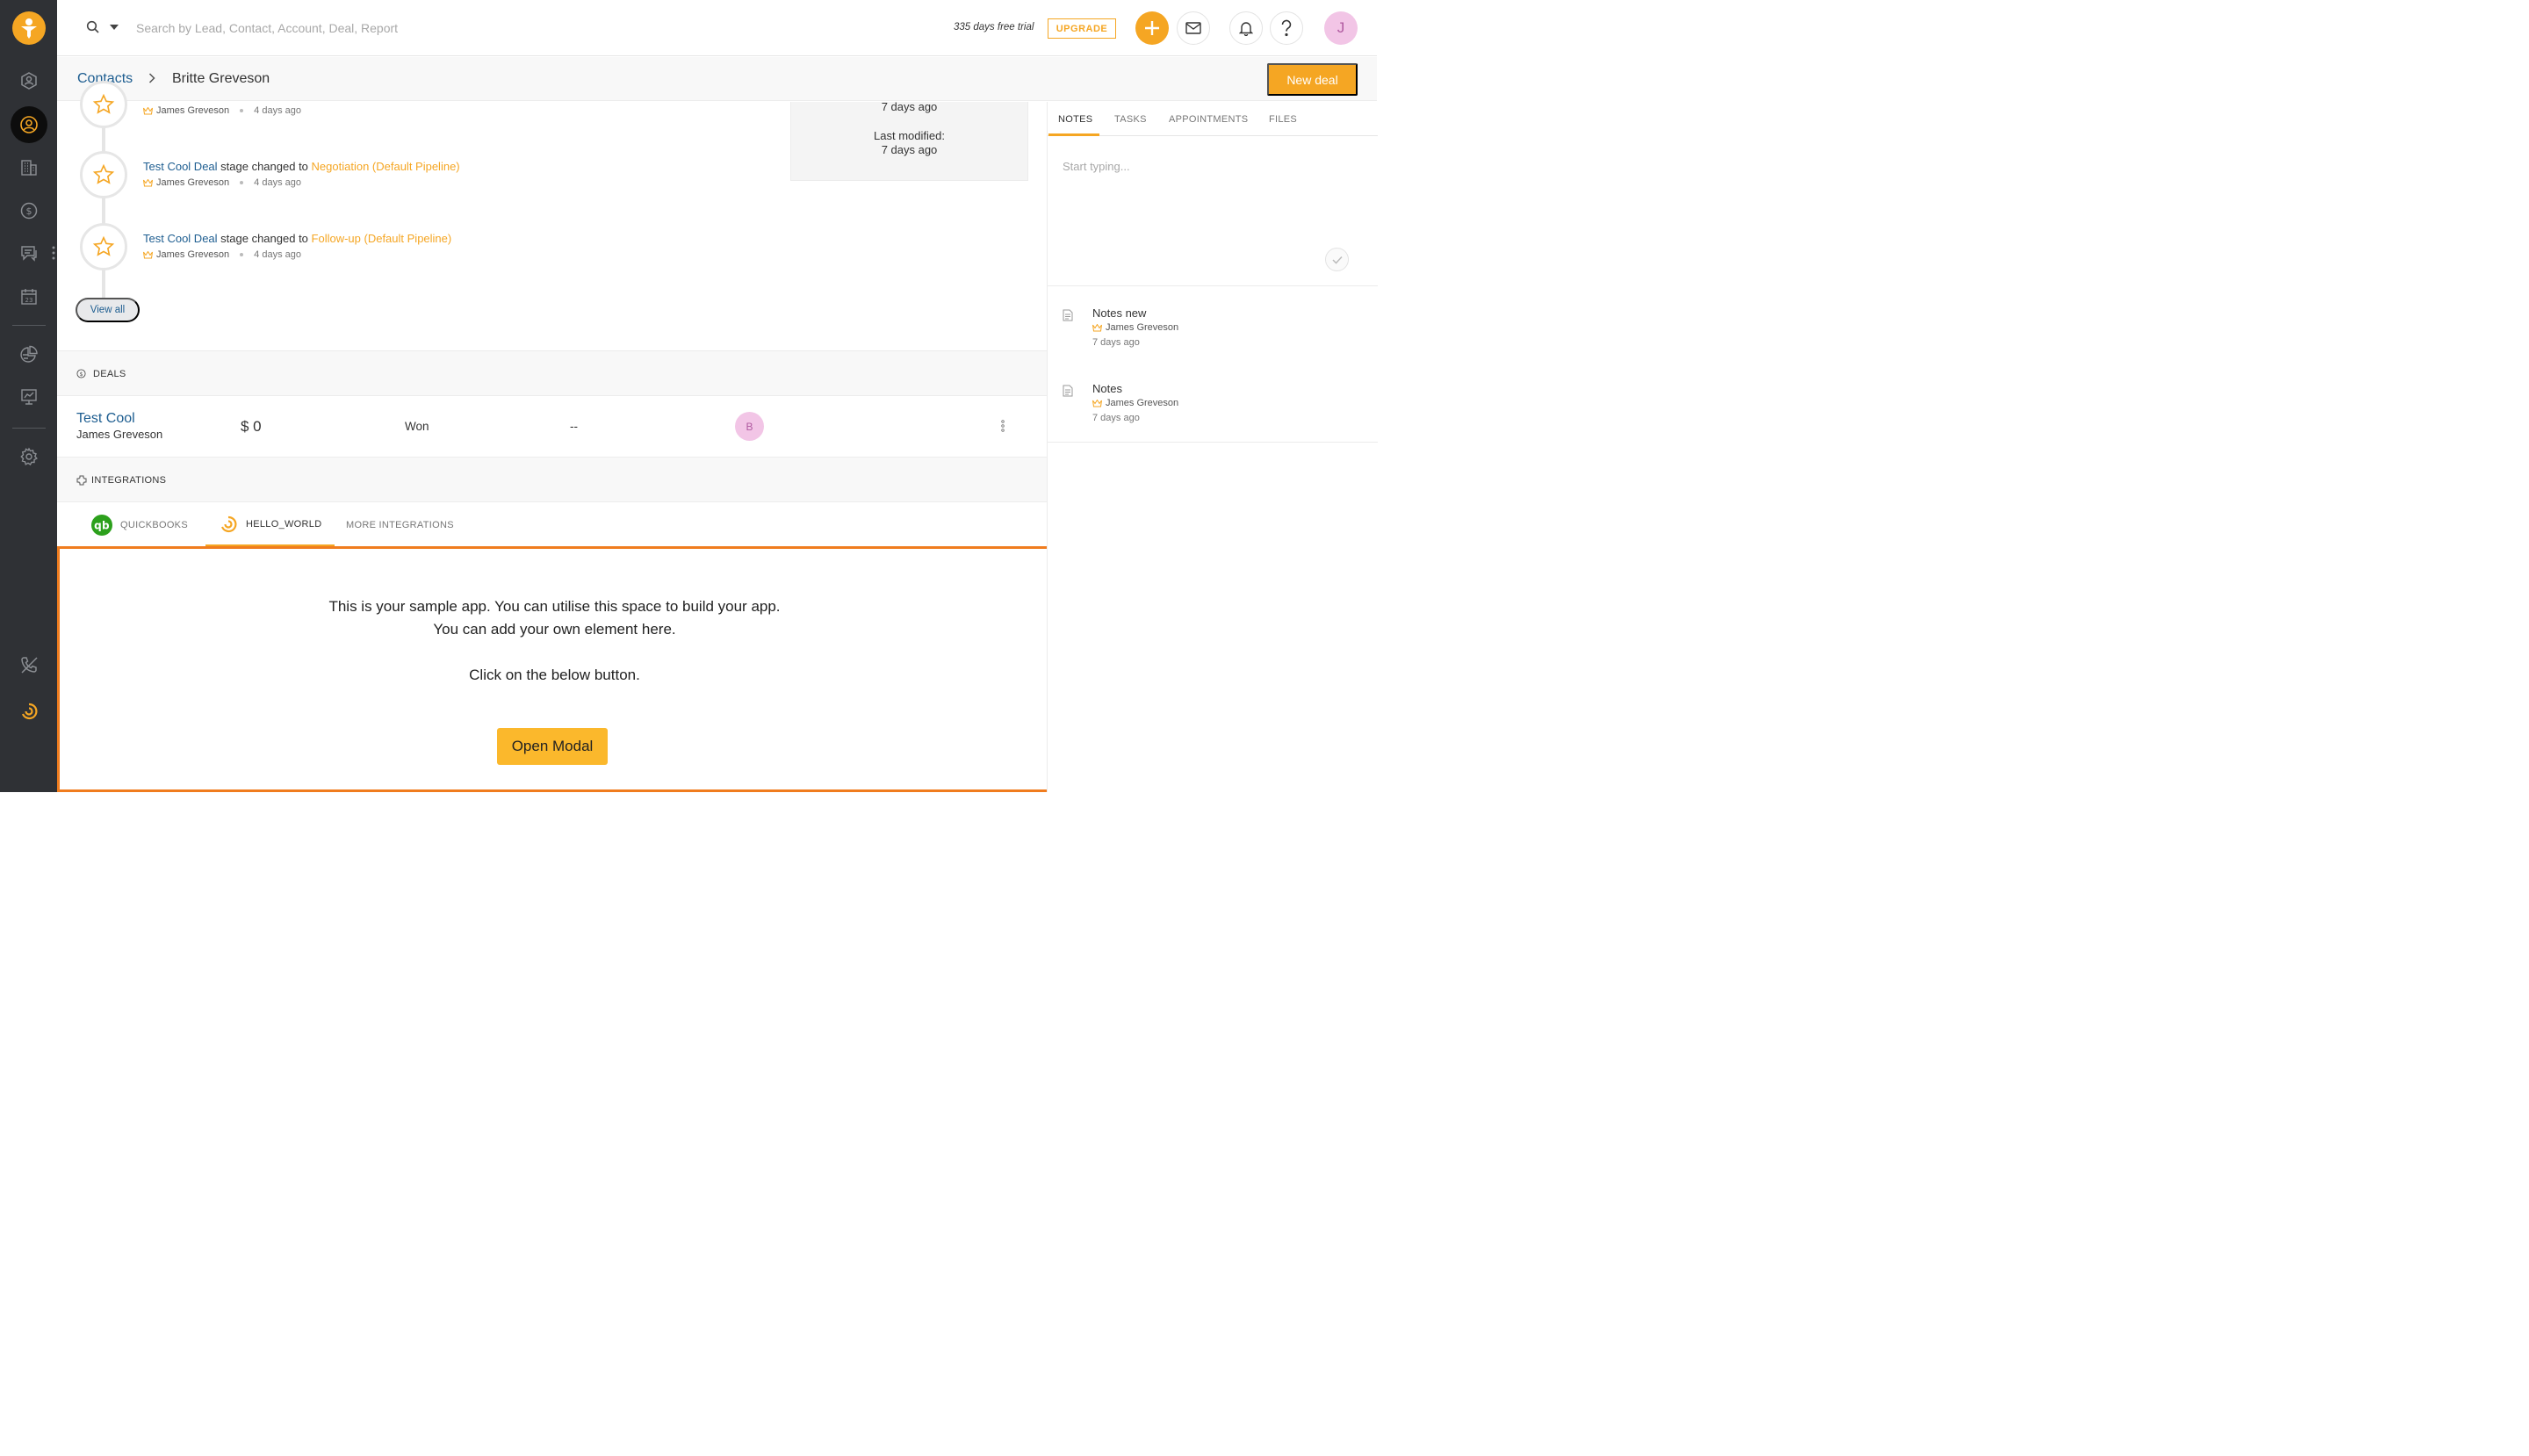 This screenshot has width=2529, height=1456. What do you see at coordinates (1208, 119) in the screenshot?
I see `tab-appointments: APPOINTMENTS` at bounding box center [1208, 119].